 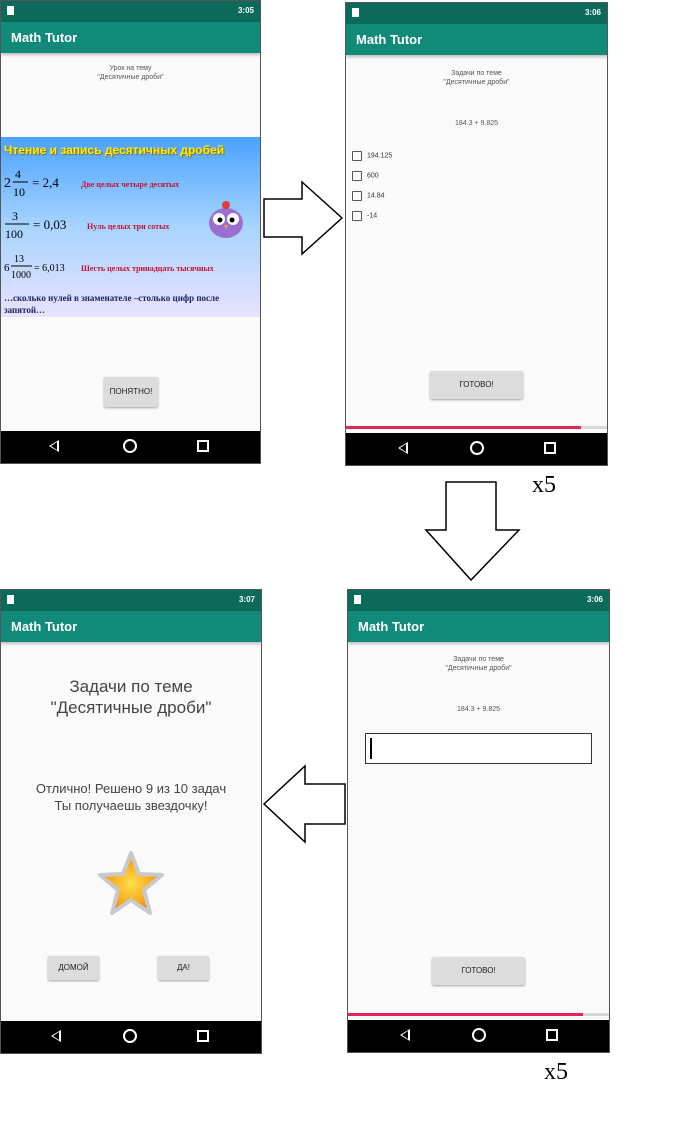 I want to click on result-line2: Ты получаешь звездочку!, so click(x=131, y=805).